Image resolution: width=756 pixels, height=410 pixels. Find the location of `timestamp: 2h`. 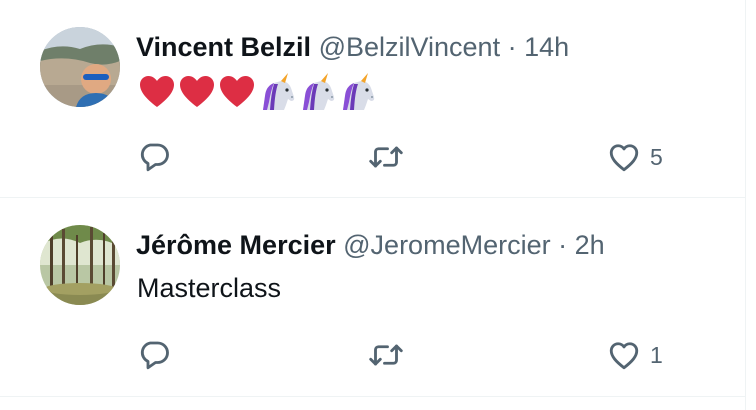

timestamp: 2h is located at coordinates (590, 245).